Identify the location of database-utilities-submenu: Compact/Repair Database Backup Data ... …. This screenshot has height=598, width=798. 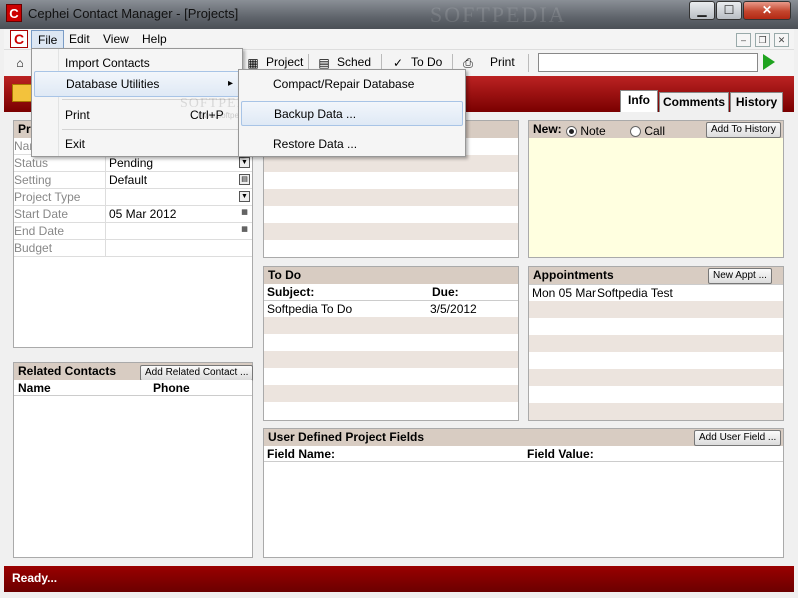
(352, 113).